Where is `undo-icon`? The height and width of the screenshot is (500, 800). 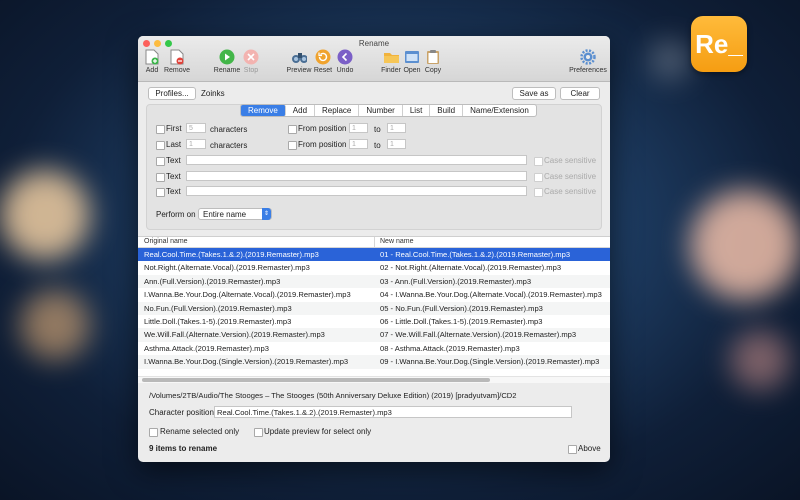 undo-icon is located at coordinates (345, 57).